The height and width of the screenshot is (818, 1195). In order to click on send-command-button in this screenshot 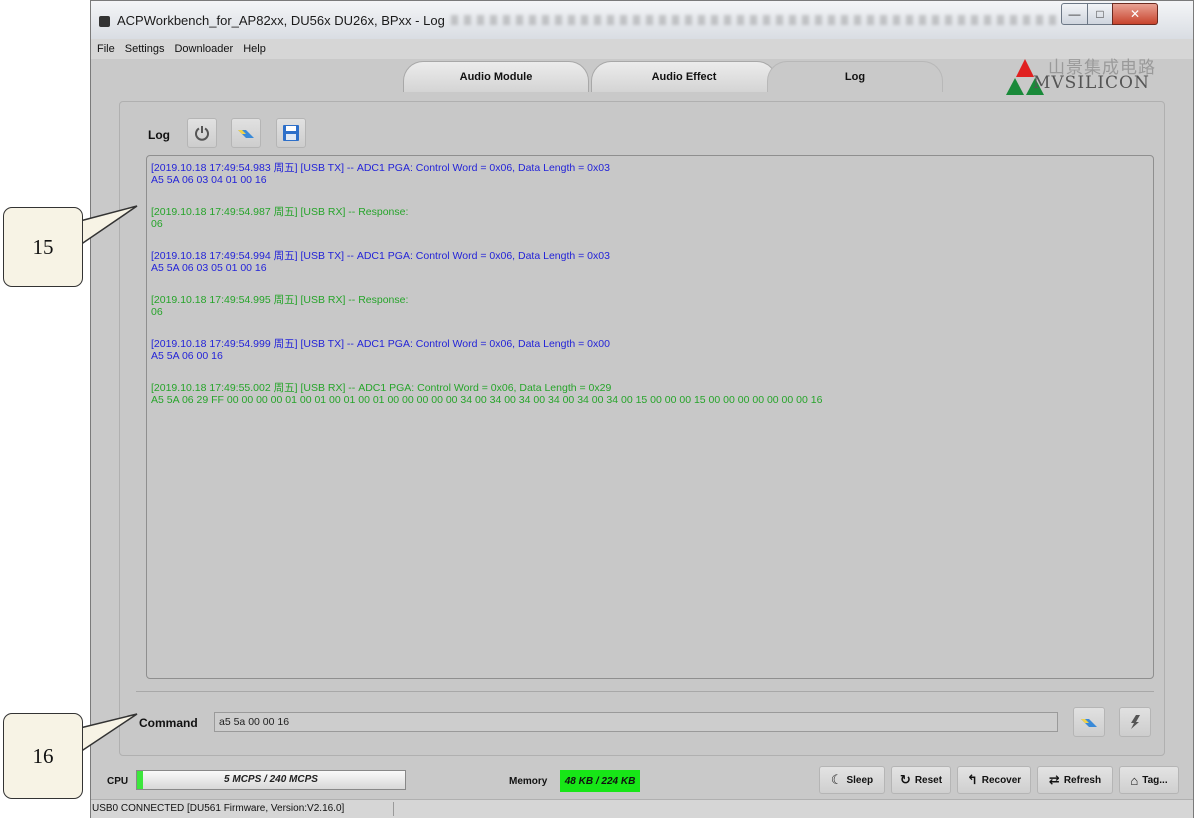, I will do `click(1135, 722)`.